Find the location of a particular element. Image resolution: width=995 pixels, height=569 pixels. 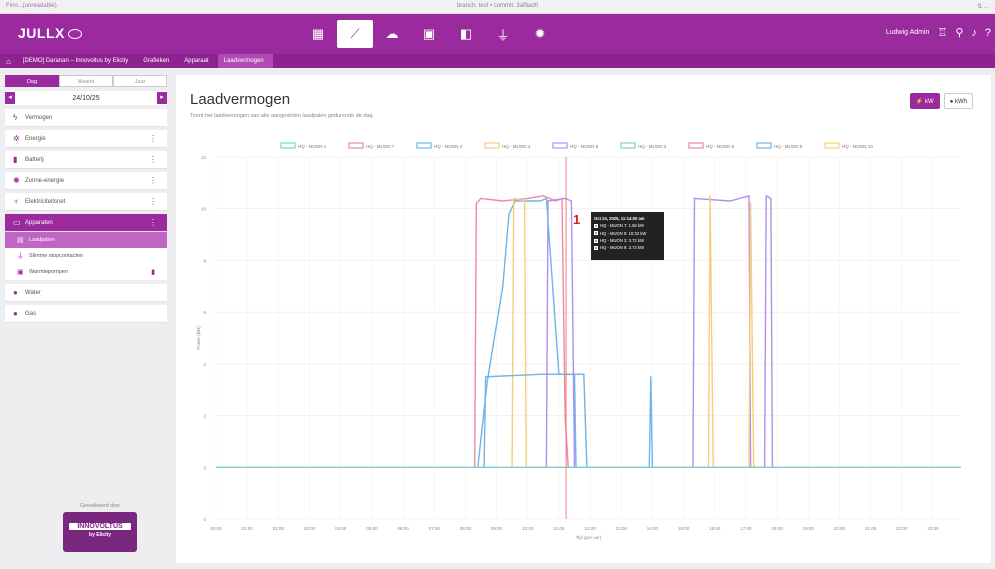

tooltip-line: HQ - MUON 7: 1.58 kW is located at coordinates (627, 225).